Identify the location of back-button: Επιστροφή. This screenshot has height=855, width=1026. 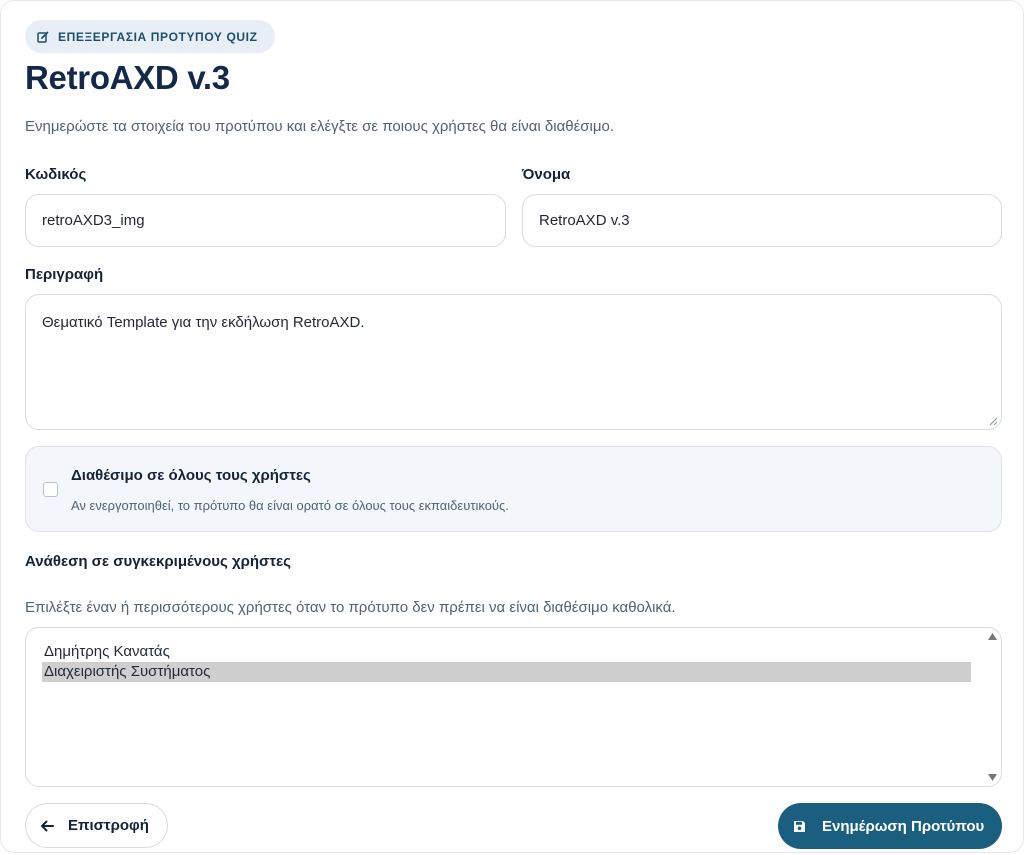
(96, 825).